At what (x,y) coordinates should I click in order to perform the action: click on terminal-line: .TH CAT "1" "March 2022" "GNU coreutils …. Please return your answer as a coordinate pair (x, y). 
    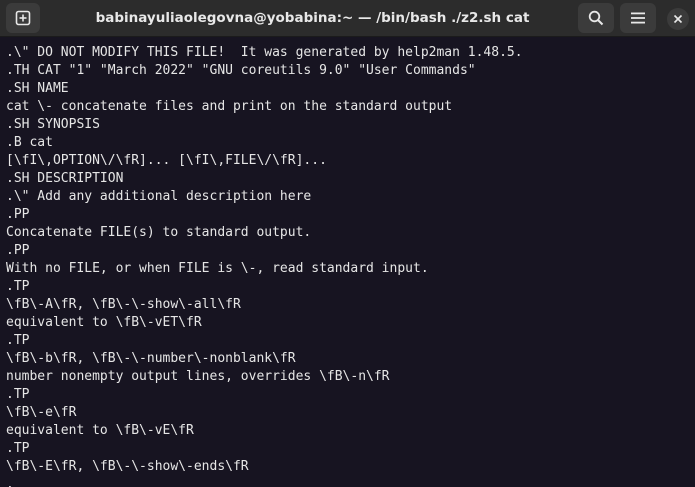
    Looking at the image, I should click on (241, 70).